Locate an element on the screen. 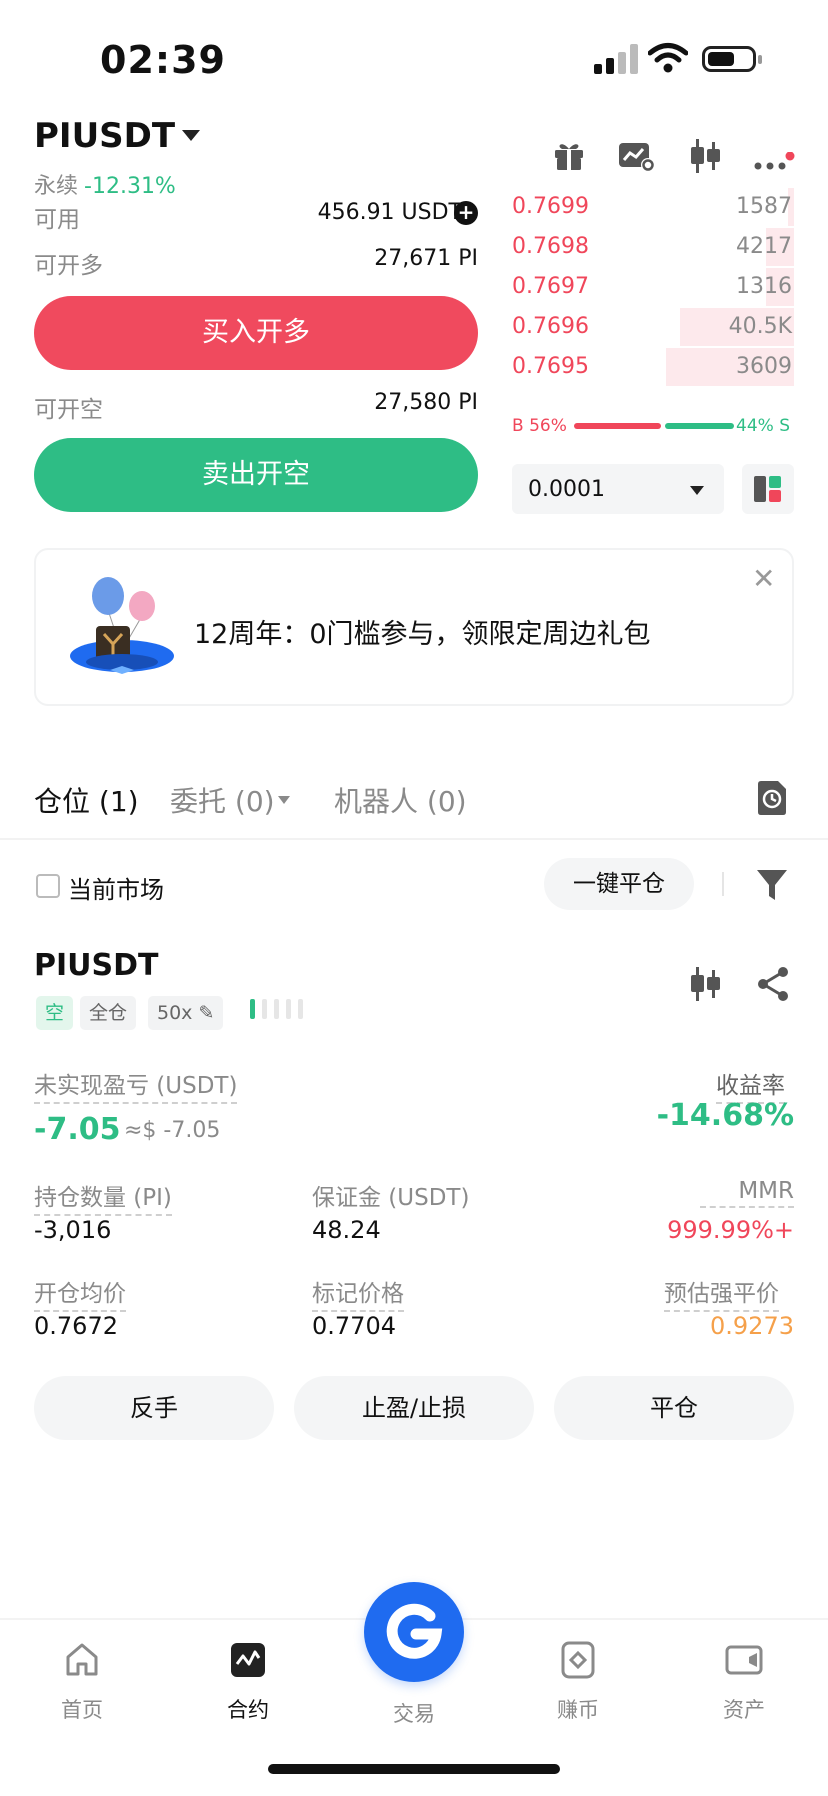 The image size is (828, 1796). nav-home-label: 首页 is located at coordinates (82, 1710).